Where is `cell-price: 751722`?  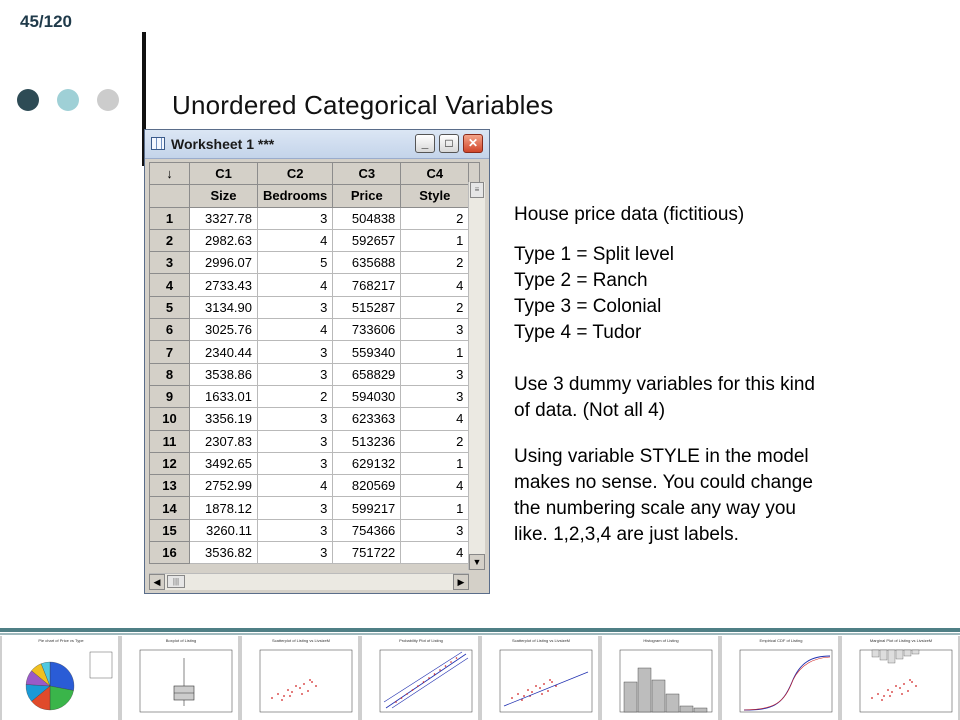
cell-price: 751722 is located at coordinates (367, 553).